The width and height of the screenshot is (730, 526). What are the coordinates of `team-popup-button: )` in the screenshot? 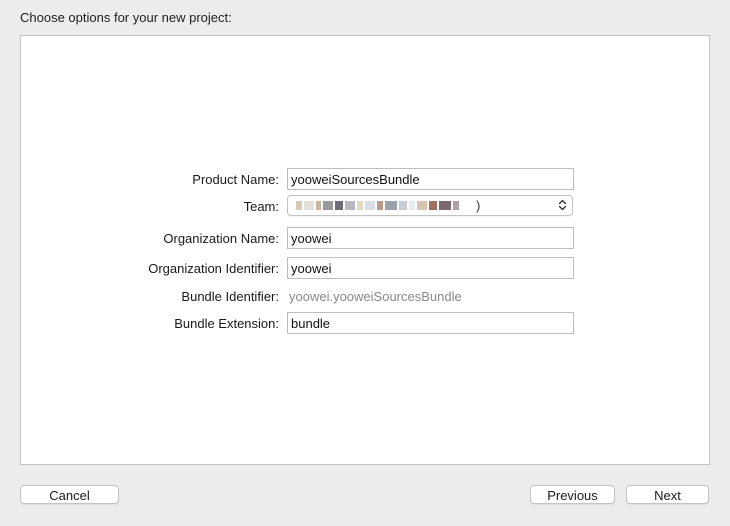 It's located at (430, 205).